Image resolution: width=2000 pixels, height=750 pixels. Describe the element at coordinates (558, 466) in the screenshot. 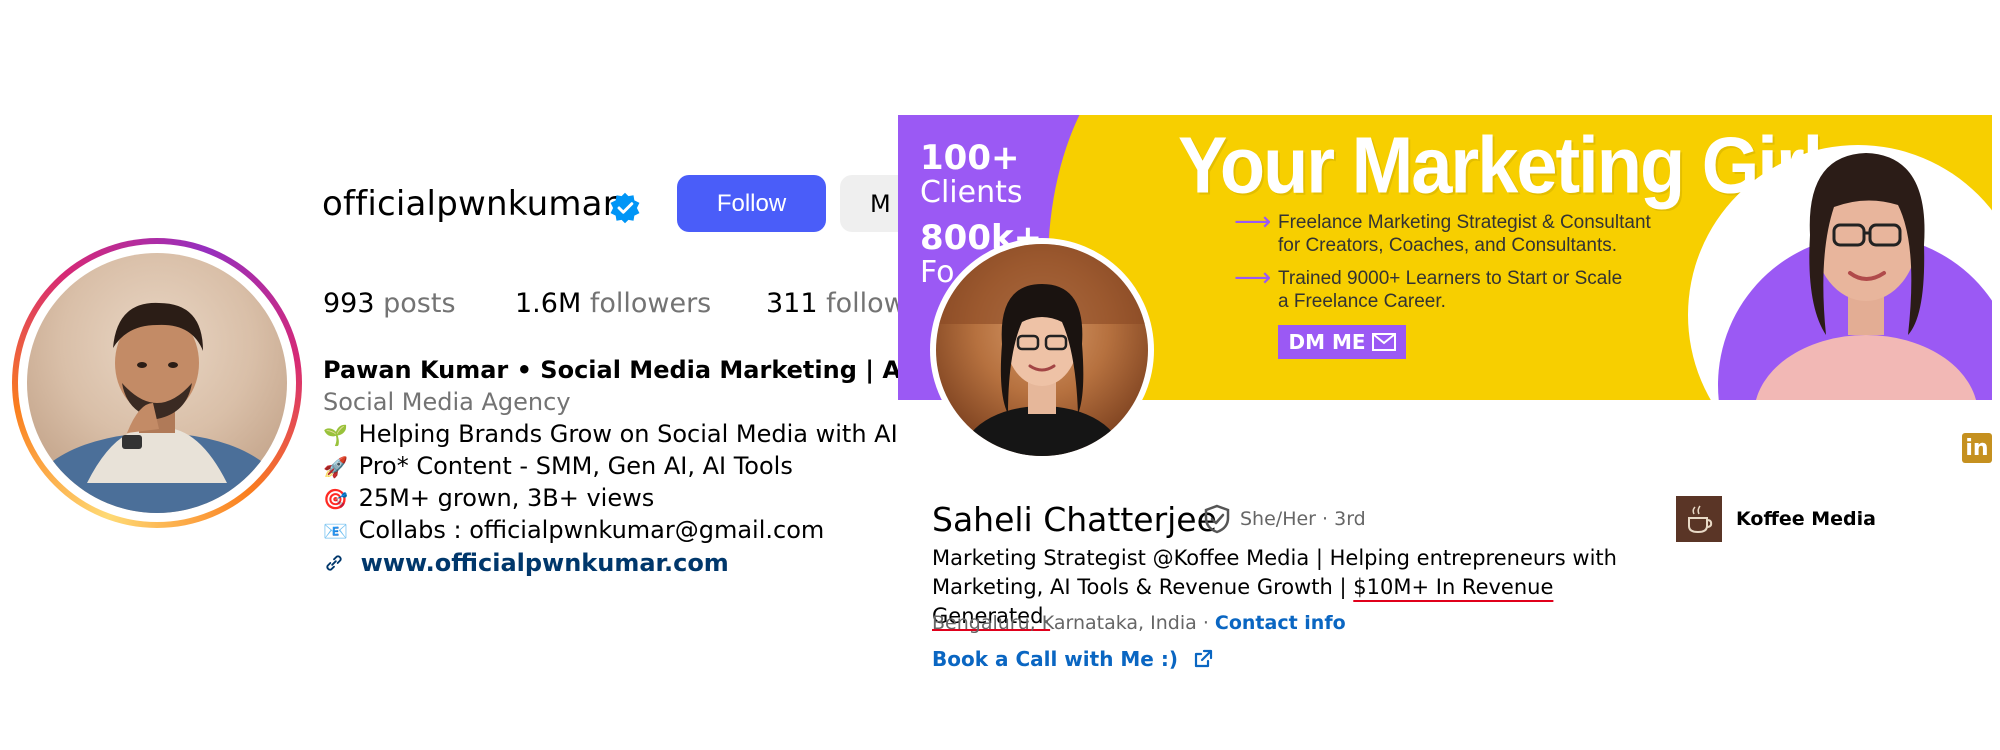

I see `bio-line: 🚀 Pro* Content - SMM, Gen AI, AI Tools` at that location.